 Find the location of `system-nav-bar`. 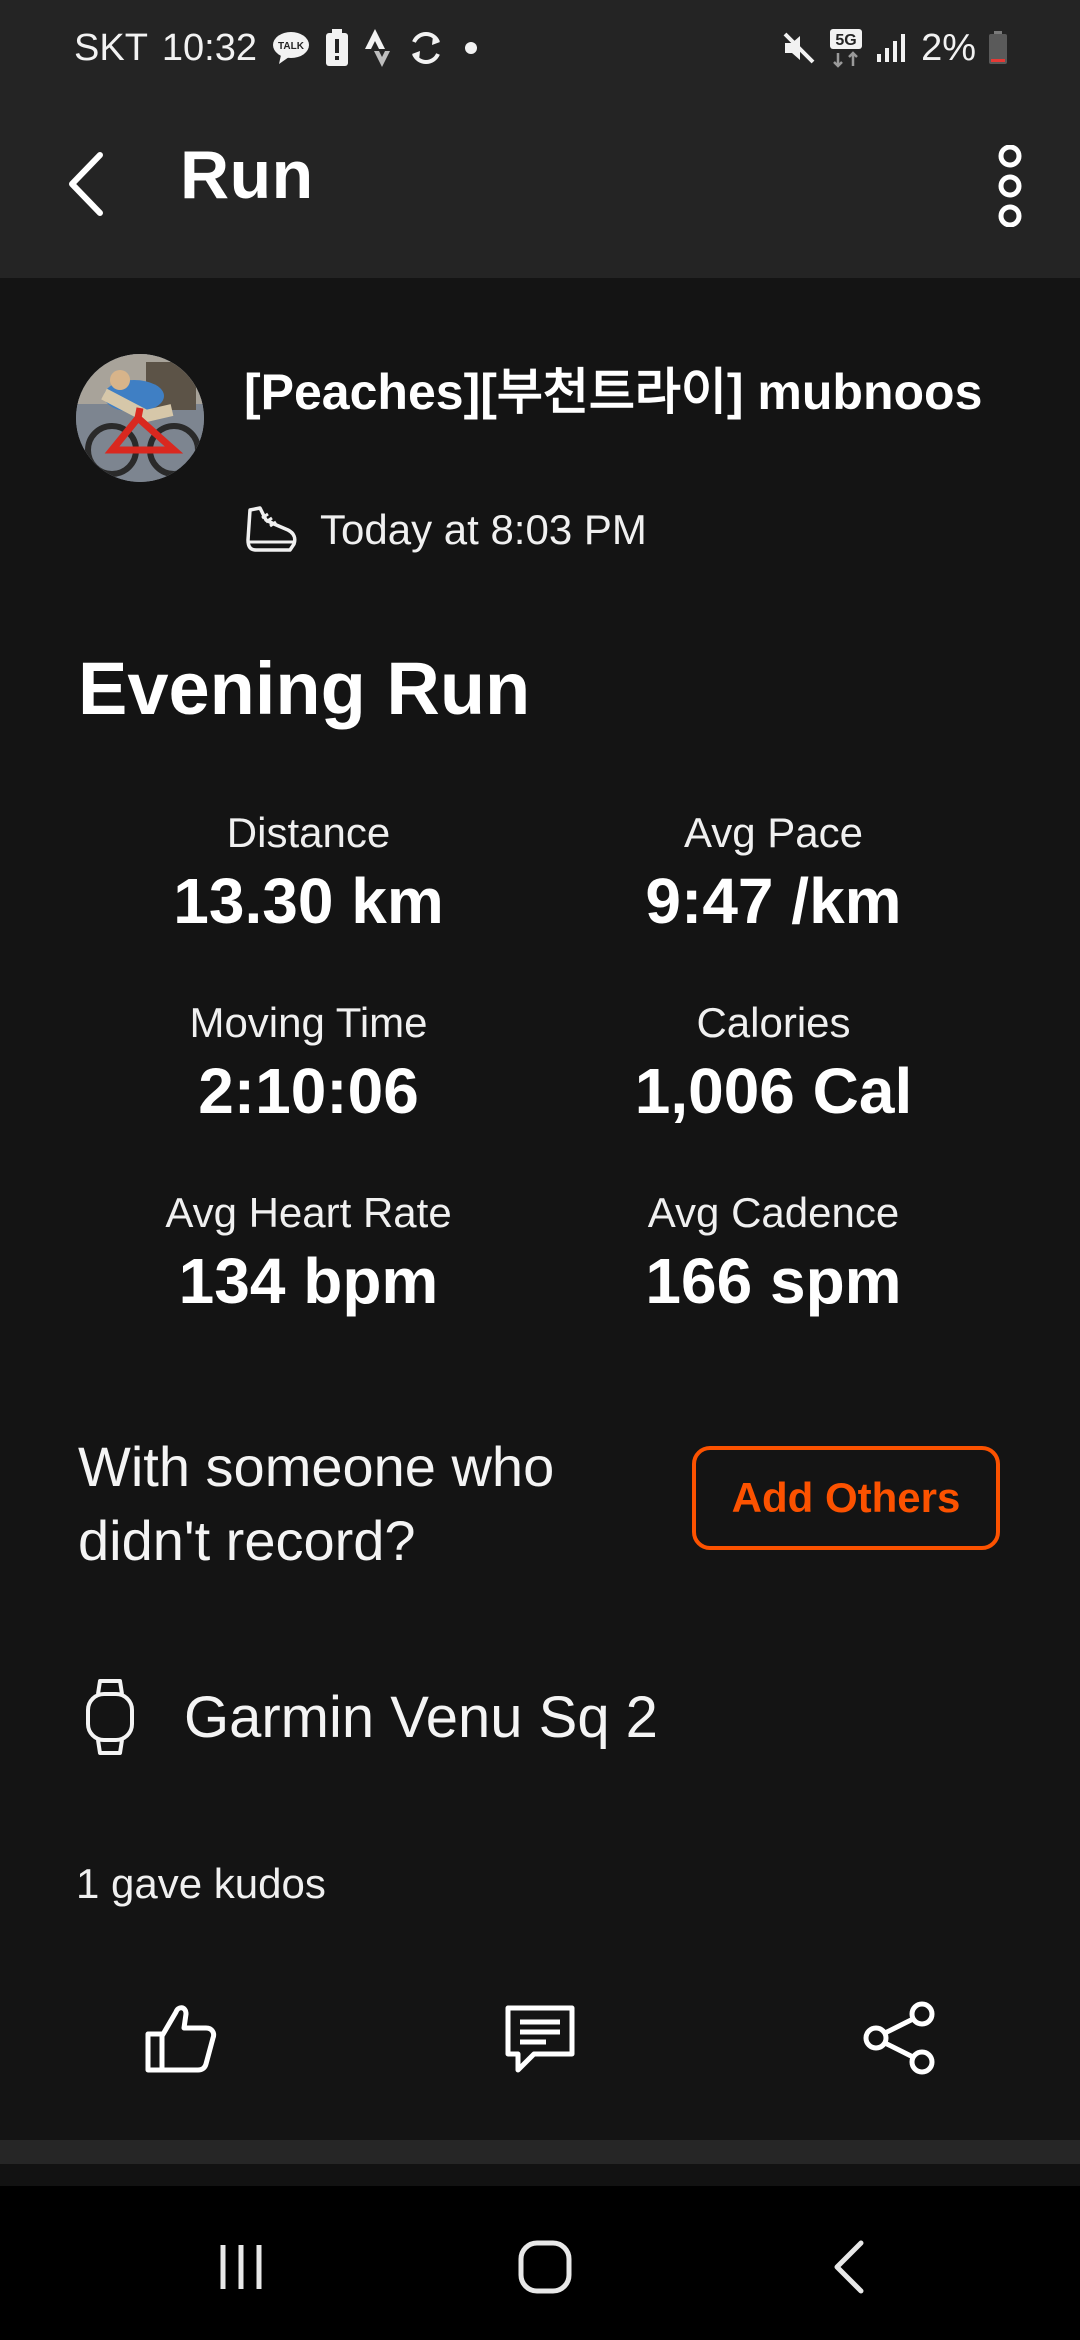

system-nav-bar is located at coordinates (540, 2263).